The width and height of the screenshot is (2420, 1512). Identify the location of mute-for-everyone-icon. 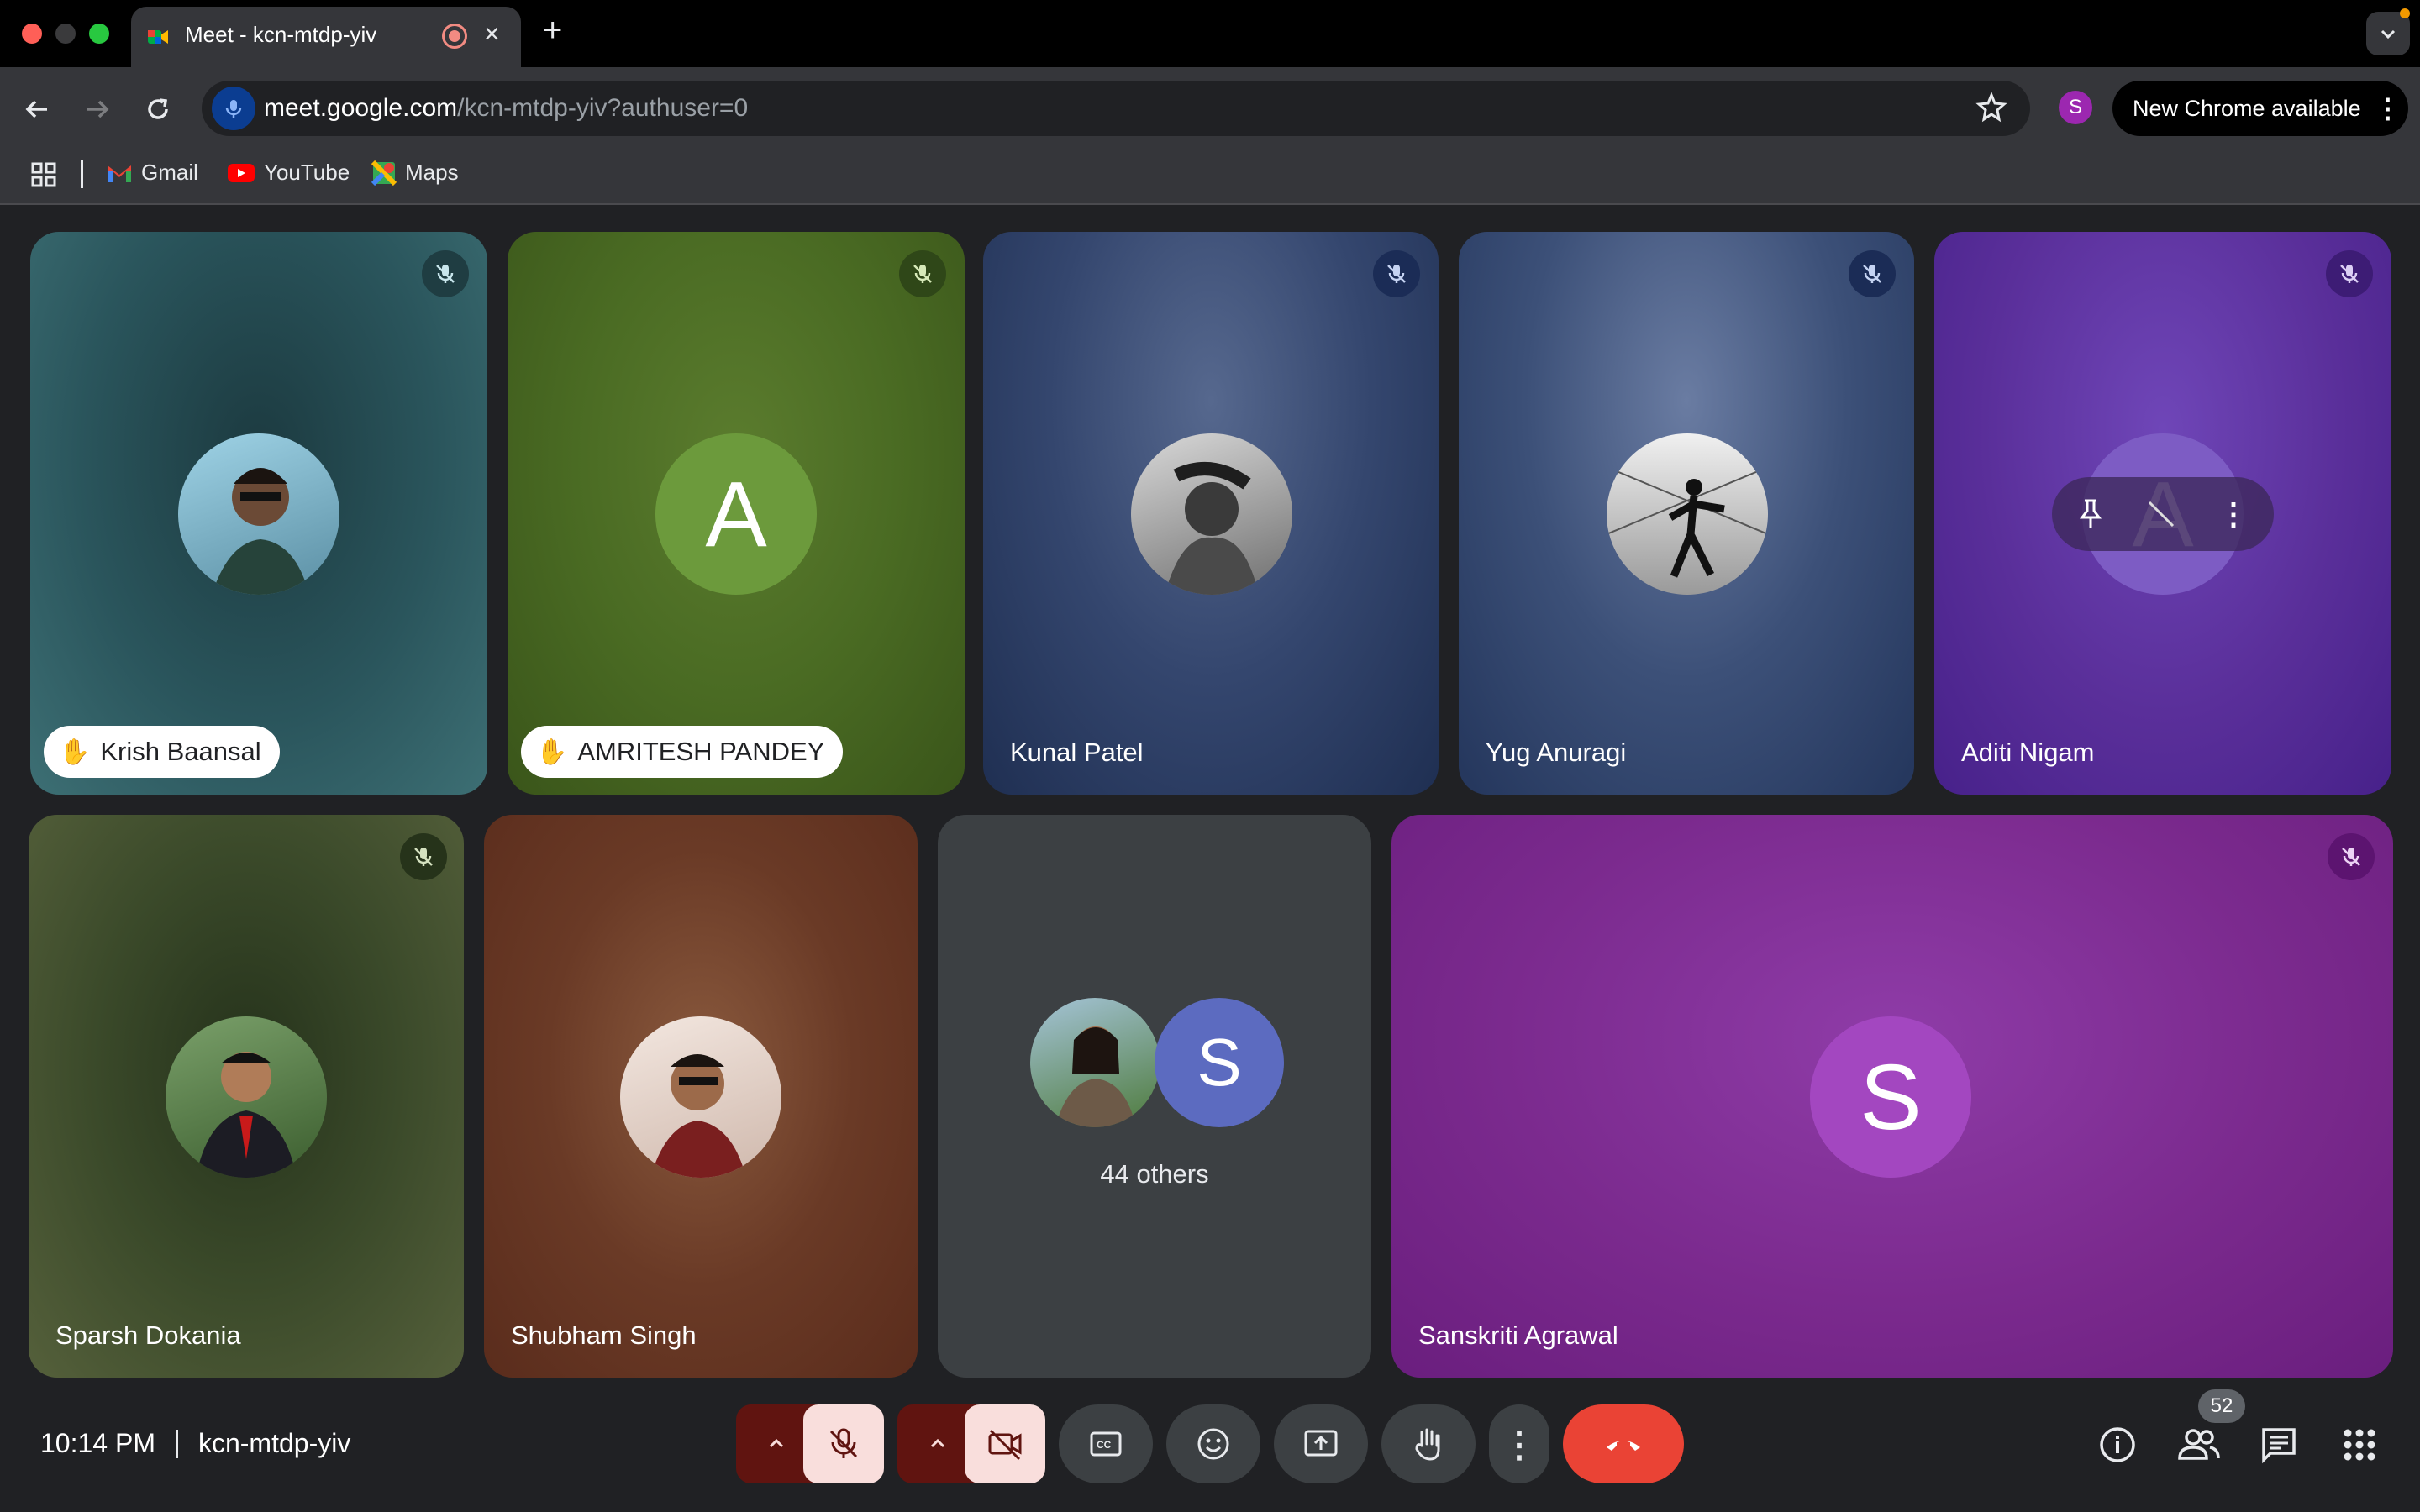
(2161, 514).